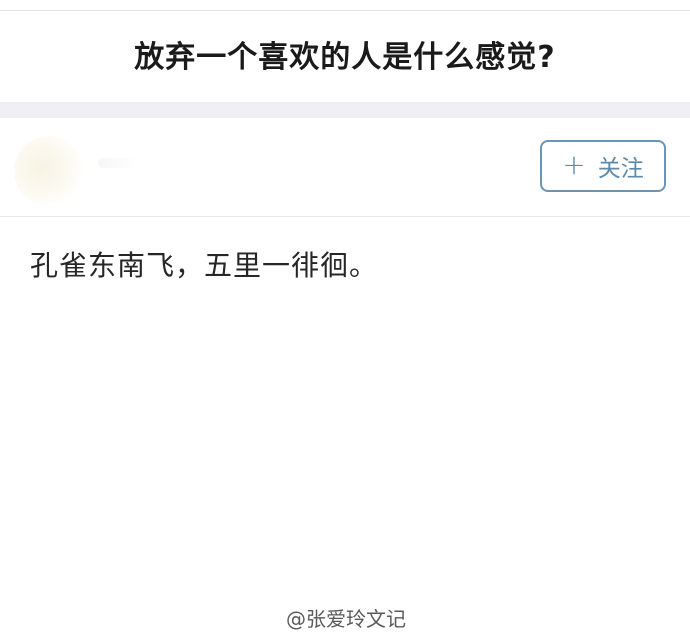 The height and width of the screenshot is (638, 690). What do you see at coordinates (118, 163) in the screenshot?
I see `author-name` at bounding box center [118, 163].